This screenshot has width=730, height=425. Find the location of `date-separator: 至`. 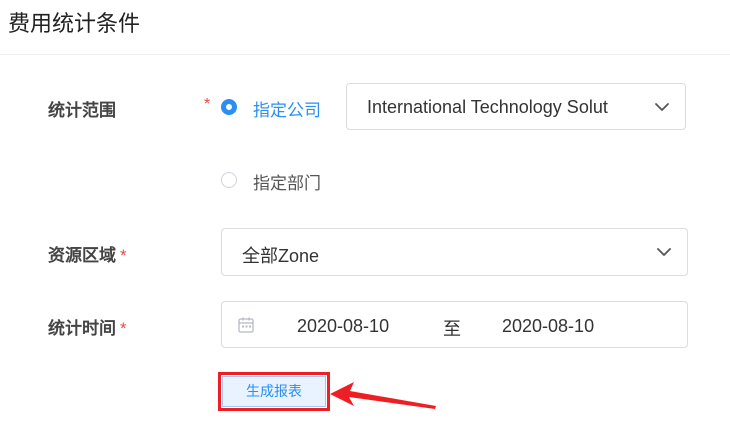

date-separator: 至 is located at coordinates (452, 329).